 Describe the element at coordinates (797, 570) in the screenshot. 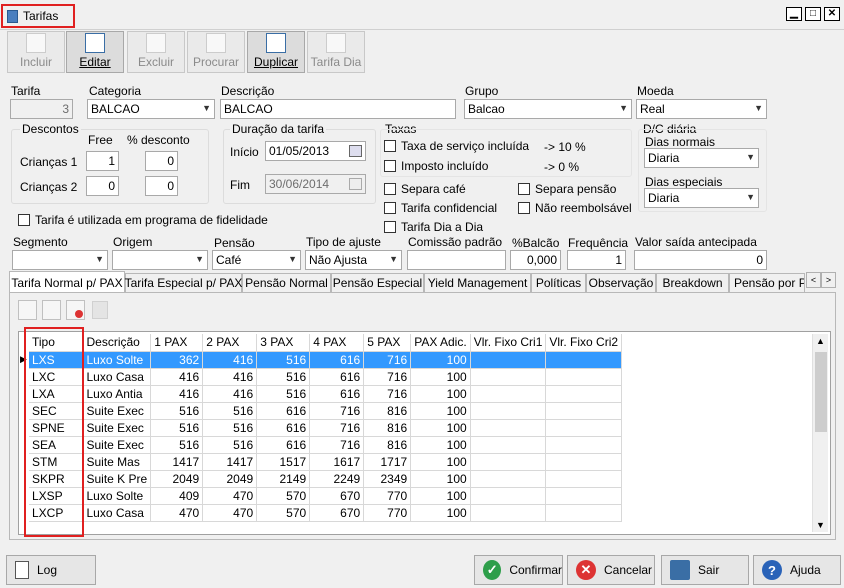

I see `ajuda-button: ? Ajuda` at that location.